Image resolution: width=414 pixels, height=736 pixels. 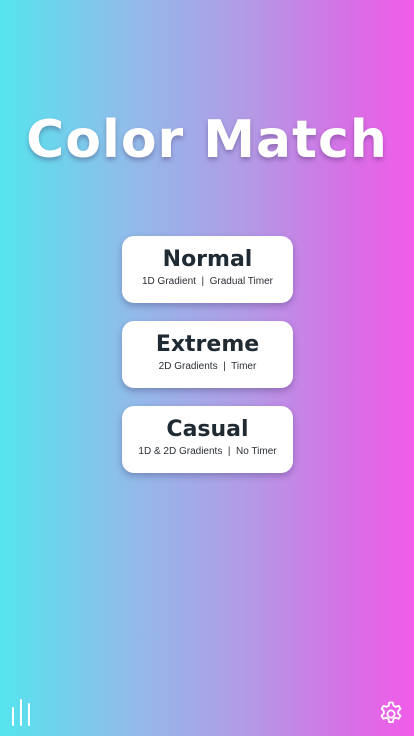 I want to click on normal-mode-button: Normal 1D Gradient | Gradual Timer, so click(x=207, y=269).